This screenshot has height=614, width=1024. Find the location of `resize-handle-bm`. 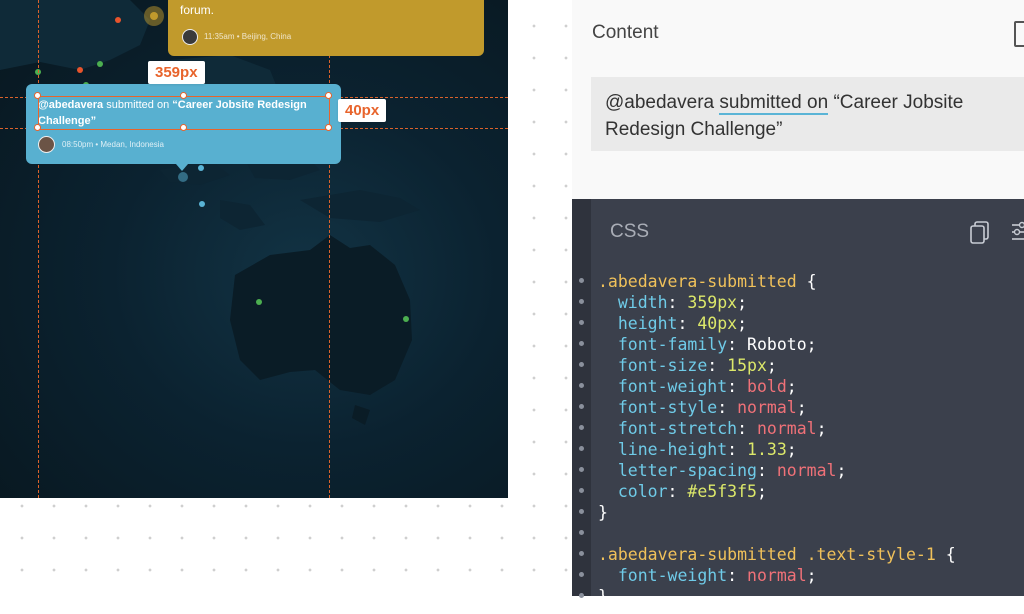

resize-handle-bm is located at coordinates (183, 127).